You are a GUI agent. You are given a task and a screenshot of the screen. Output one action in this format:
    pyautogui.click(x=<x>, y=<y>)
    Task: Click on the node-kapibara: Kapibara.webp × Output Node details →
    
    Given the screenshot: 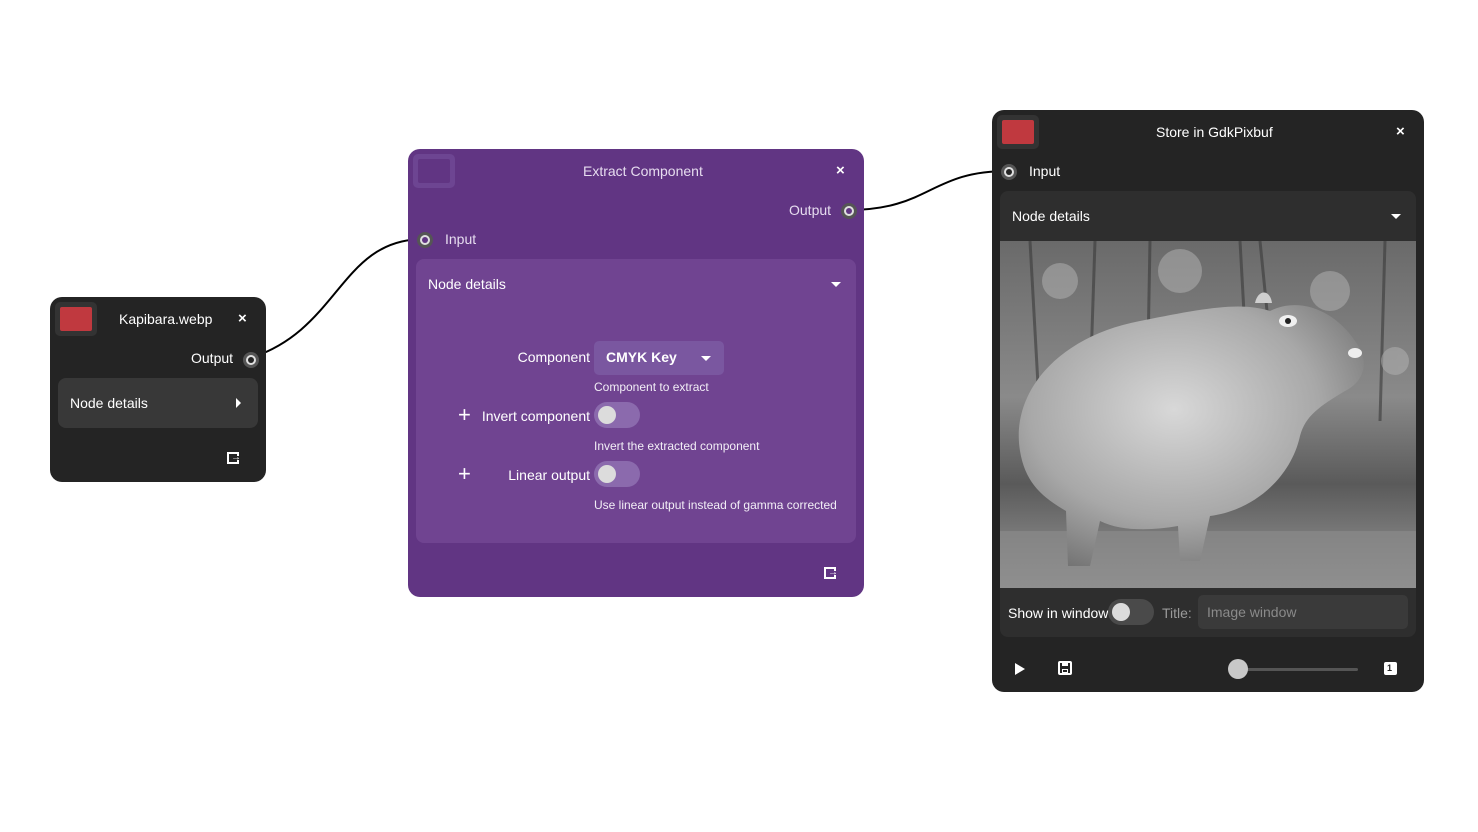 What is the action you would take?
    pyautogui.click(x=158, y=389)
    